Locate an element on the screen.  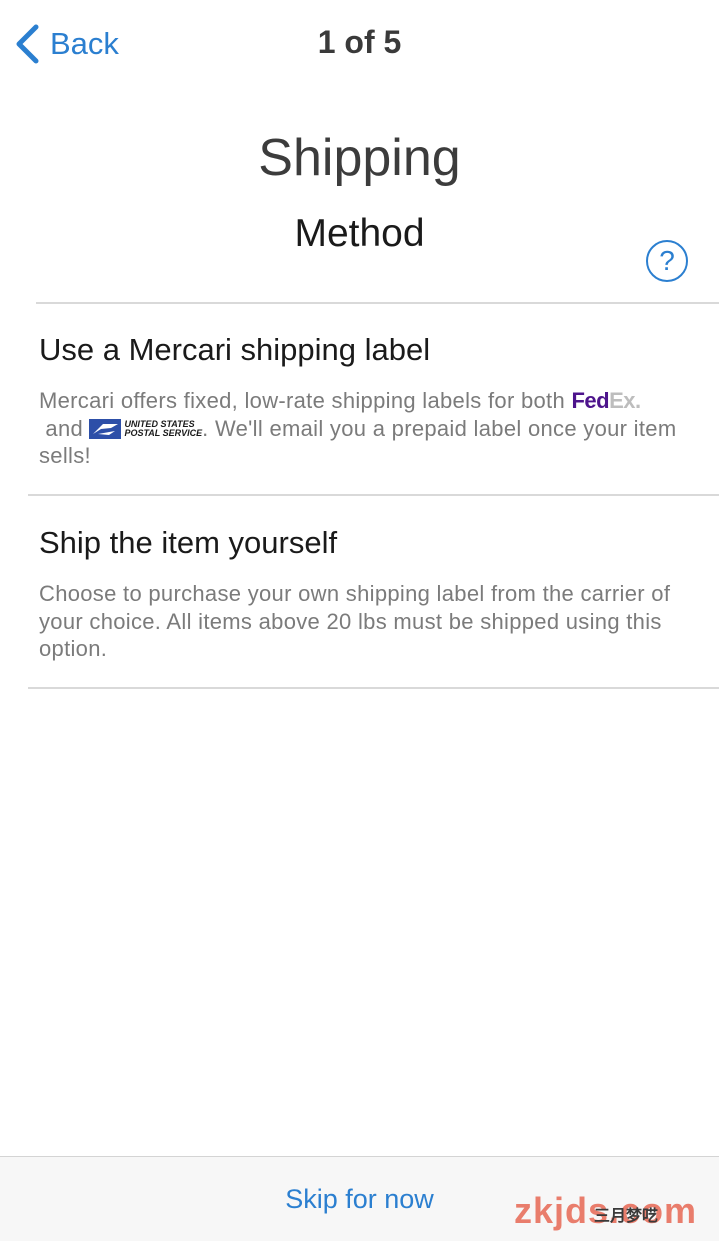
page-title: Shipping is located at coordinates (359, 158).